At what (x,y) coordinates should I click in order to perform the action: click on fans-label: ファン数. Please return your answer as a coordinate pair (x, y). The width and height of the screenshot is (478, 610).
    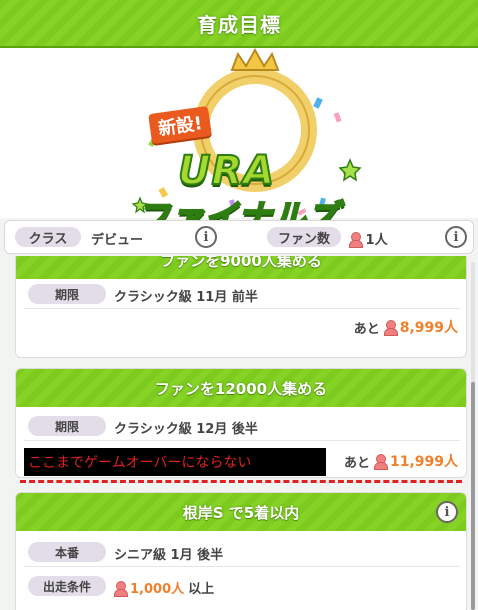
    Looking at the image, I should click on (304, 237).